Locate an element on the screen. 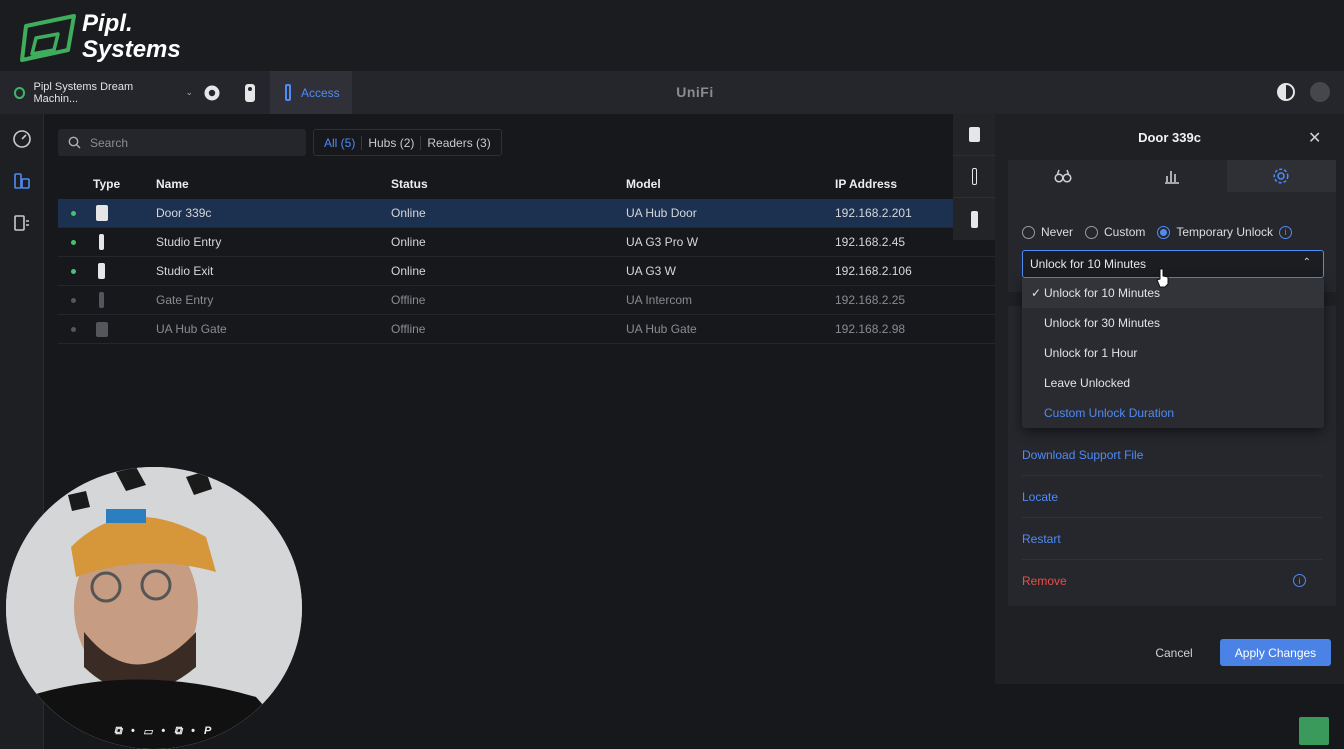 The height and width of the screenshot is (749, 1344). filter-readers: Readers (3) is located at coordinates (458, 143).